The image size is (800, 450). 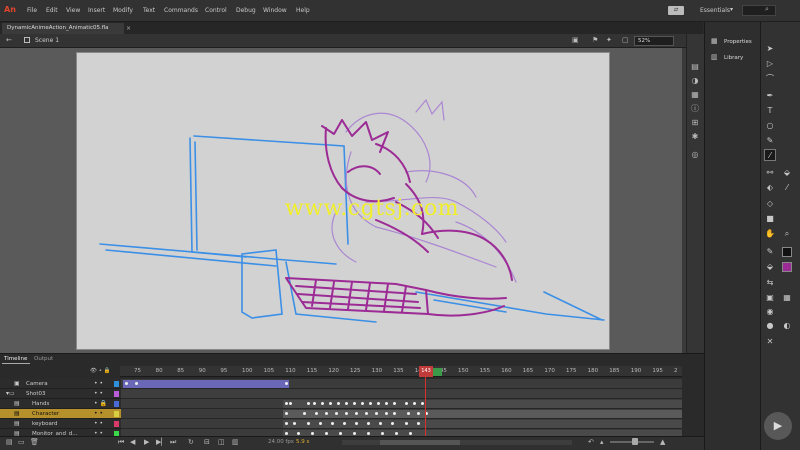 I want to click on lasso-tool-icon: ⌒, so click(x=770, y=79).